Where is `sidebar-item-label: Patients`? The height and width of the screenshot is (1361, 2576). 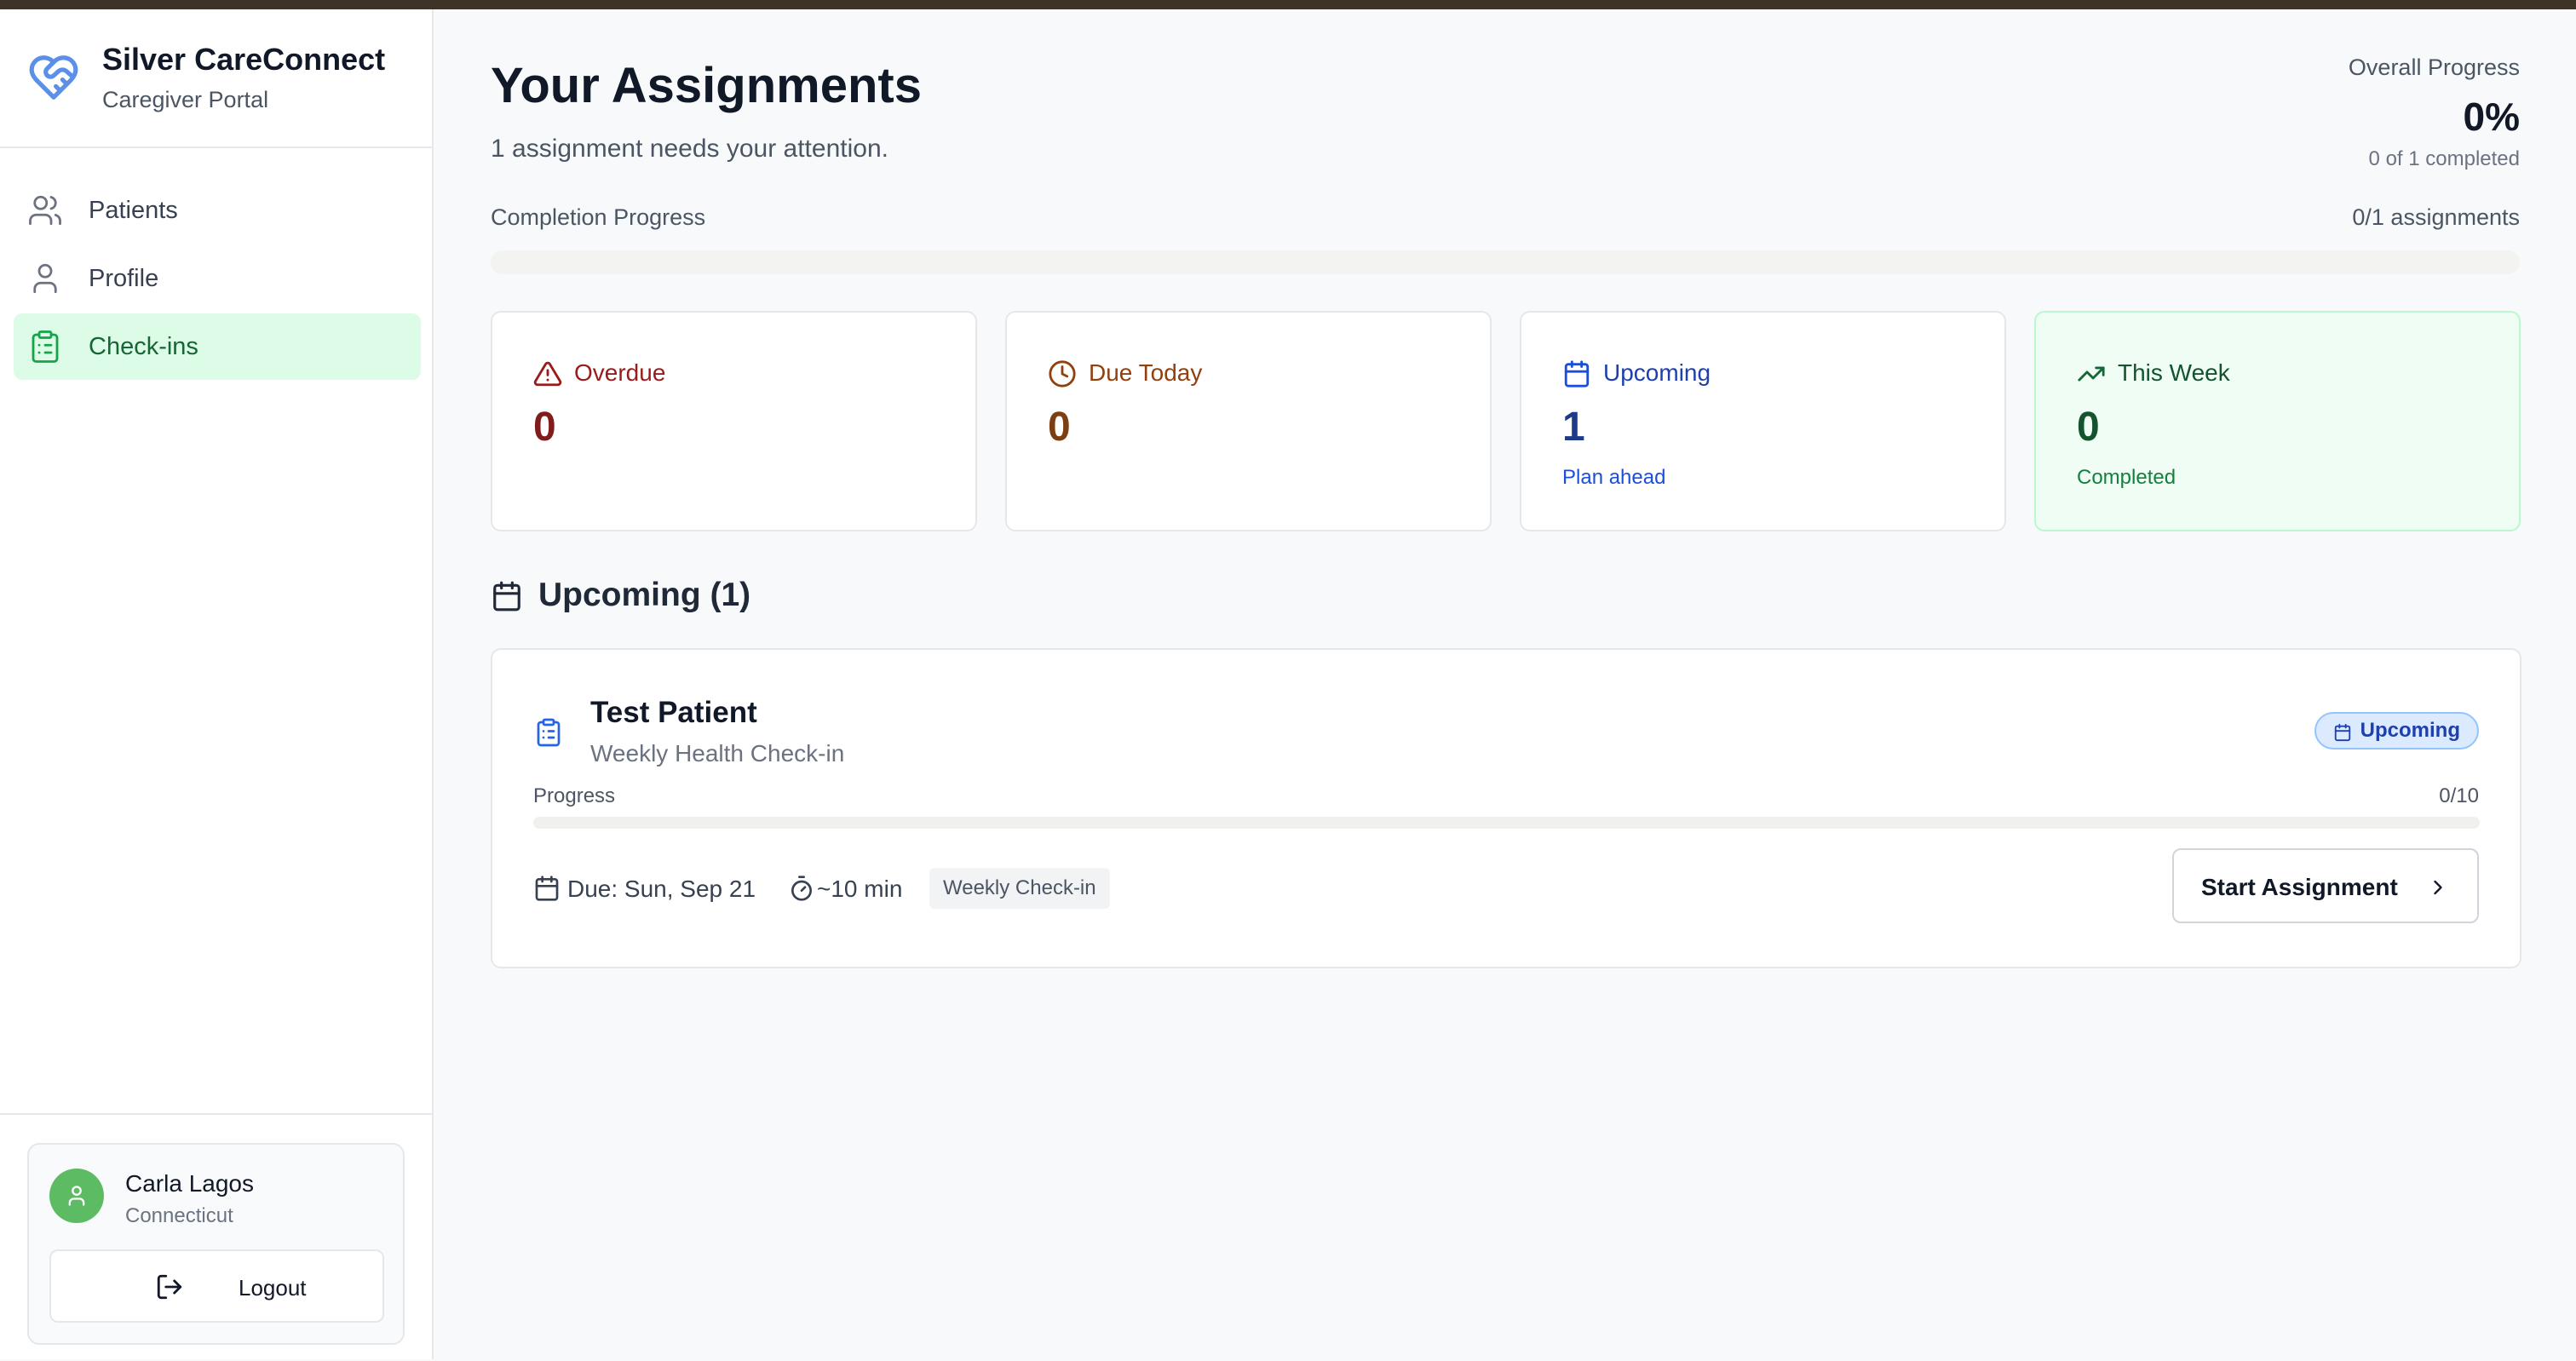 sidebar-item-label: Patients is located at coordinates (134, 210).